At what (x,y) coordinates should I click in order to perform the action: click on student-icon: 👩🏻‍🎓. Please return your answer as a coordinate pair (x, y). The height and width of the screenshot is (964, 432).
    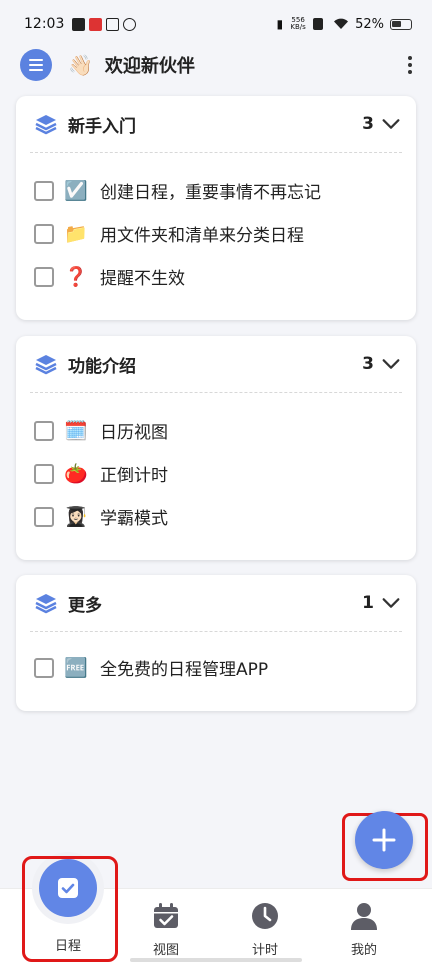
    Looking at the image, I should click on (76, 517).